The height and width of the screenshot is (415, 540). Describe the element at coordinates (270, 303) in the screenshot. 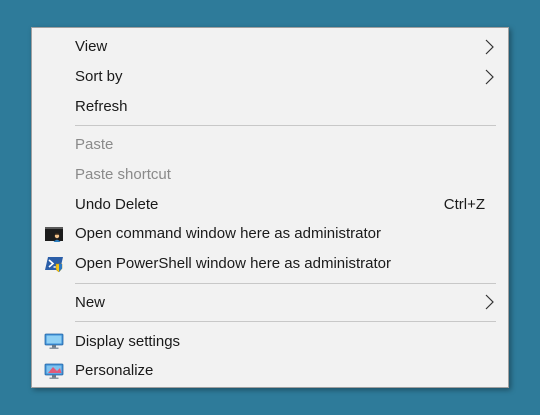

I see `menu-item-new: New` at that location.